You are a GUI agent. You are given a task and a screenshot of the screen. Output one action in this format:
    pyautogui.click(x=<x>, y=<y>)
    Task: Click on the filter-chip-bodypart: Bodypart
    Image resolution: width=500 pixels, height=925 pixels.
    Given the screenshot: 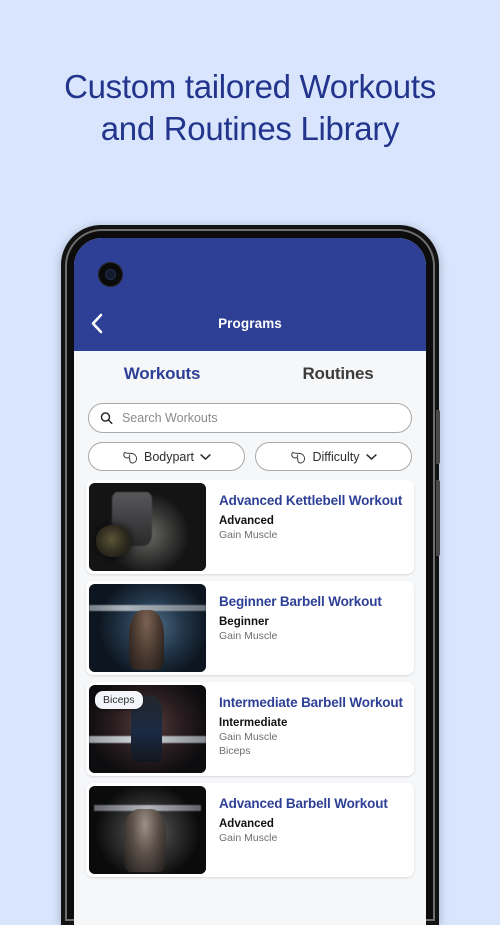 What is the action you would take?
    pyautogui.click(x=166, y=456)
    